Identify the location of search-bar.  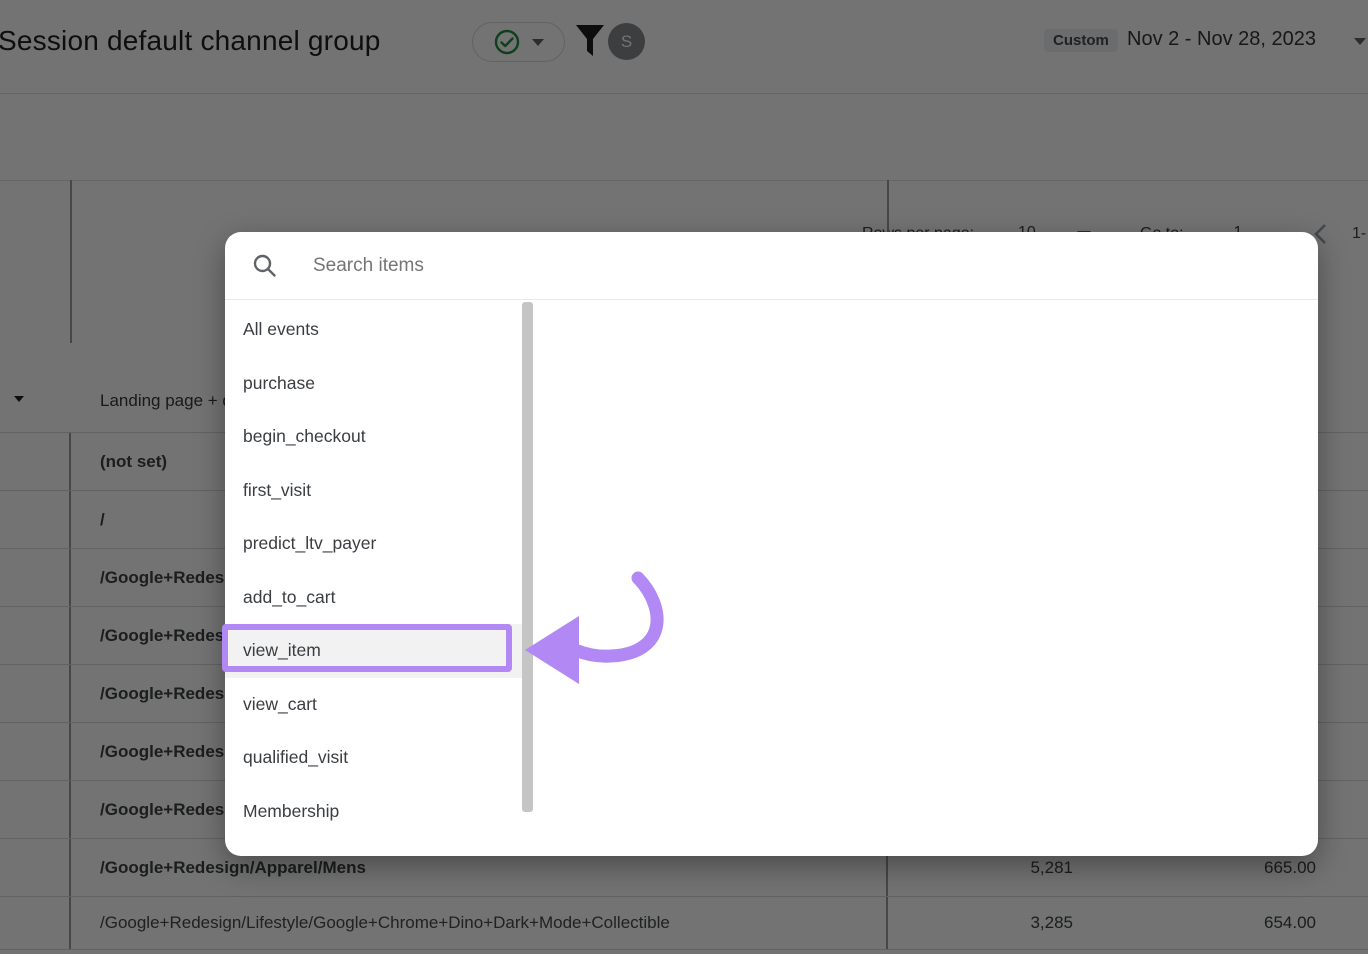
(771, 266).